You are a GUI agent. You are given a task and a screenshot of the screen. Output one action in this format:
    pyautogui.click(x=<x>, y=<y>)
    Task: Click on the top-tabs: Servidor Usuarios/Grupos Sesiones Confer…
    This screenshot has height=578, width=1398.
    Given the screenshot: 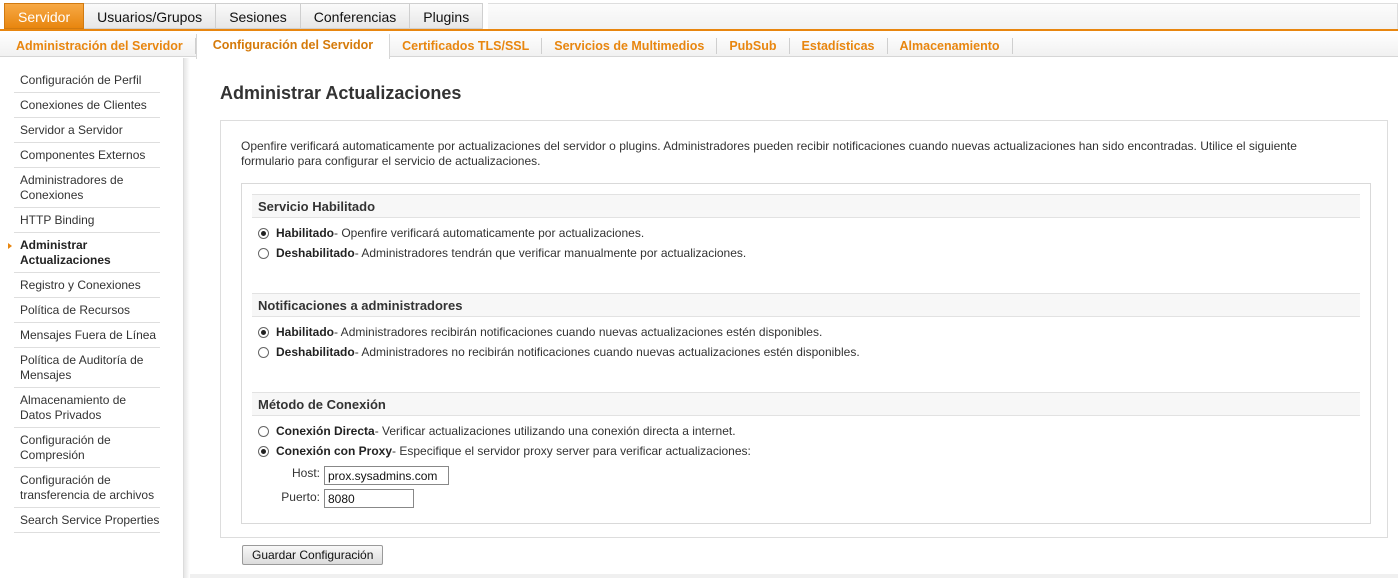 What is the action you would take?
    pyautogui.click(x=244, y=16)
    